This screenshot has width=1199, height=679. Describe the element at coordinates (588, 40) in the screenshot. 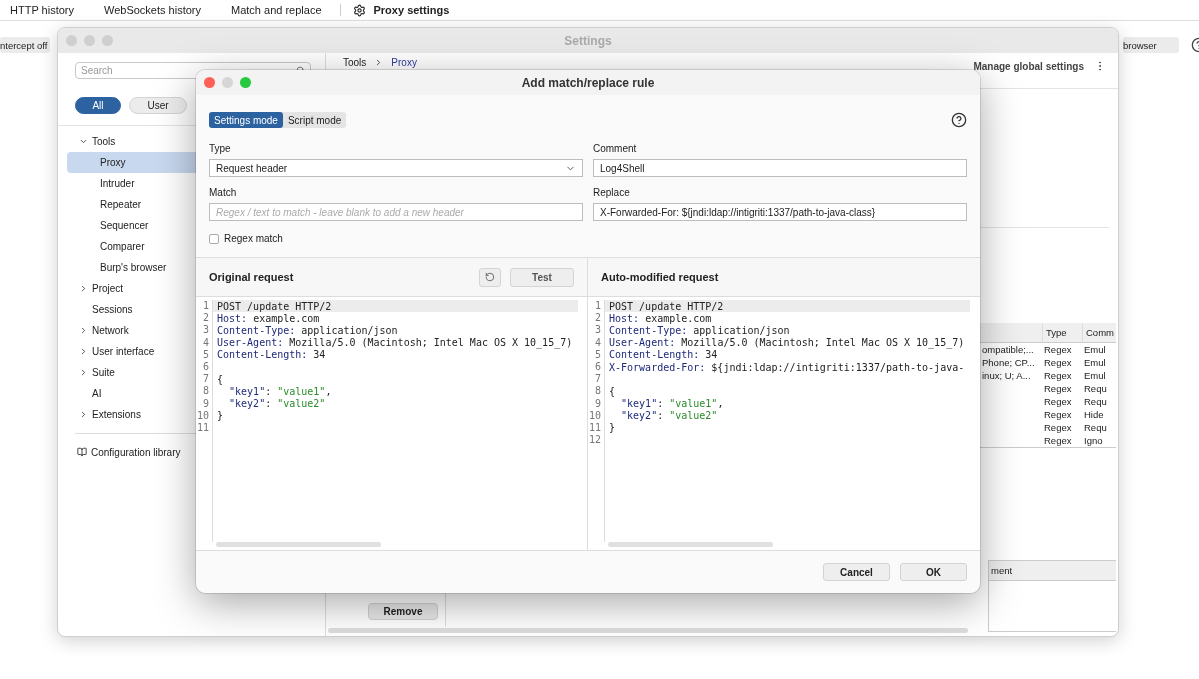

I see `window-title: Settings` at that location.